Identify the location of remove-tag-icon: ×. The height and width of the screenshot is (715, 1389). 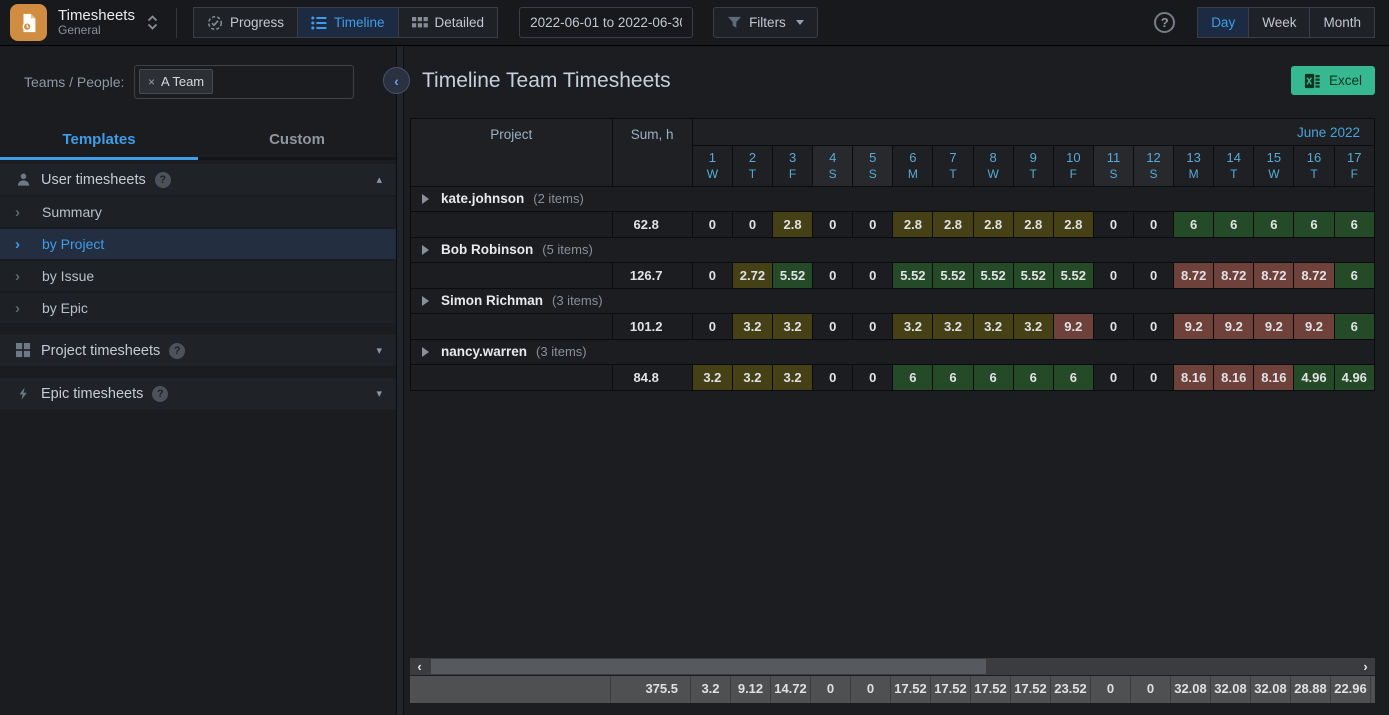
(151, 82).